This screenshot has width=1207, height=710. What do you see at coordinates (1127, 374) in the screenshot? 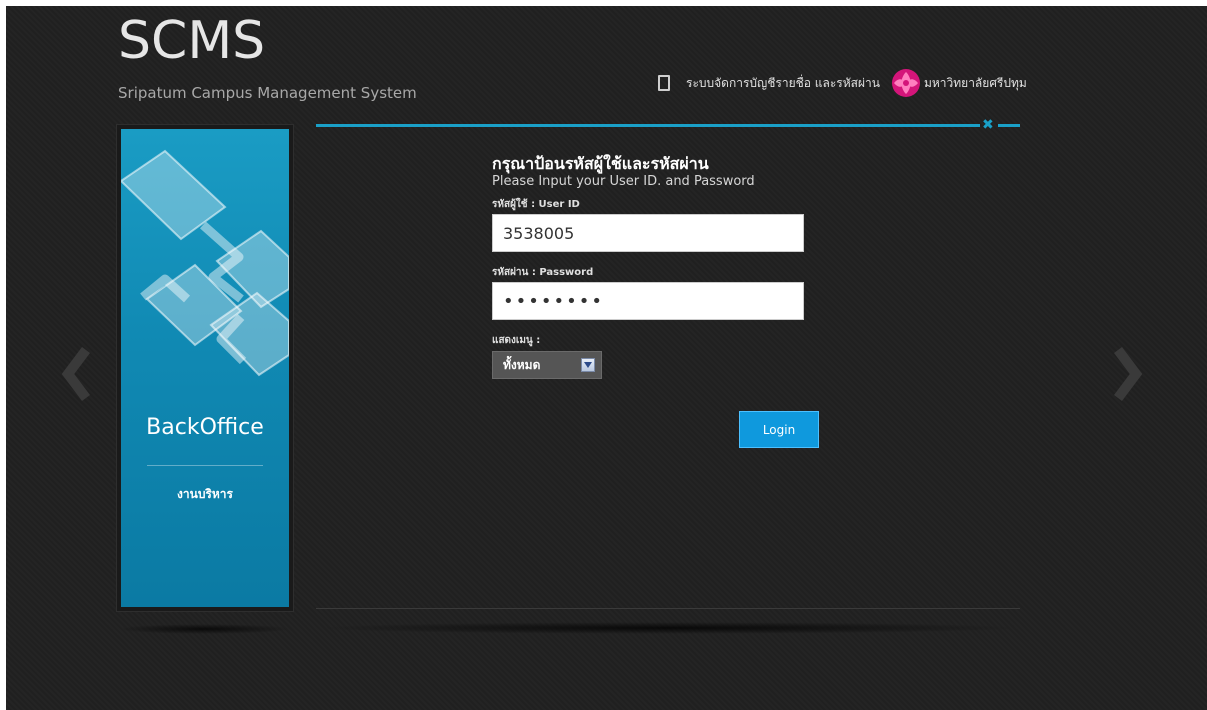
I see `chevron-right-icon` at bounding box center [1127, 374].